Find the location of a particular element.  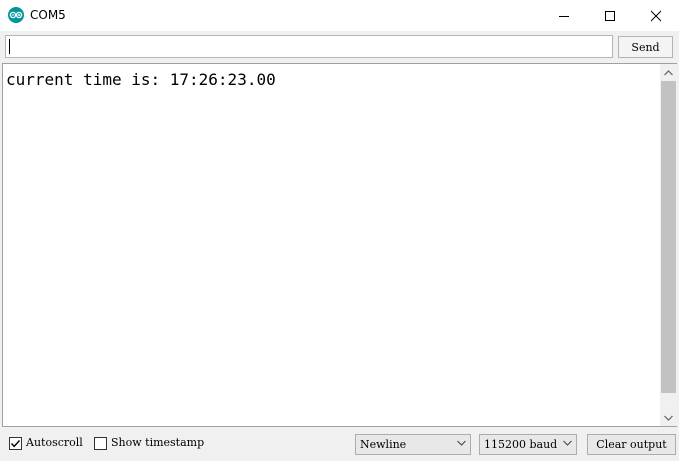

scroll-up-button is located at coordinates (668, 72).